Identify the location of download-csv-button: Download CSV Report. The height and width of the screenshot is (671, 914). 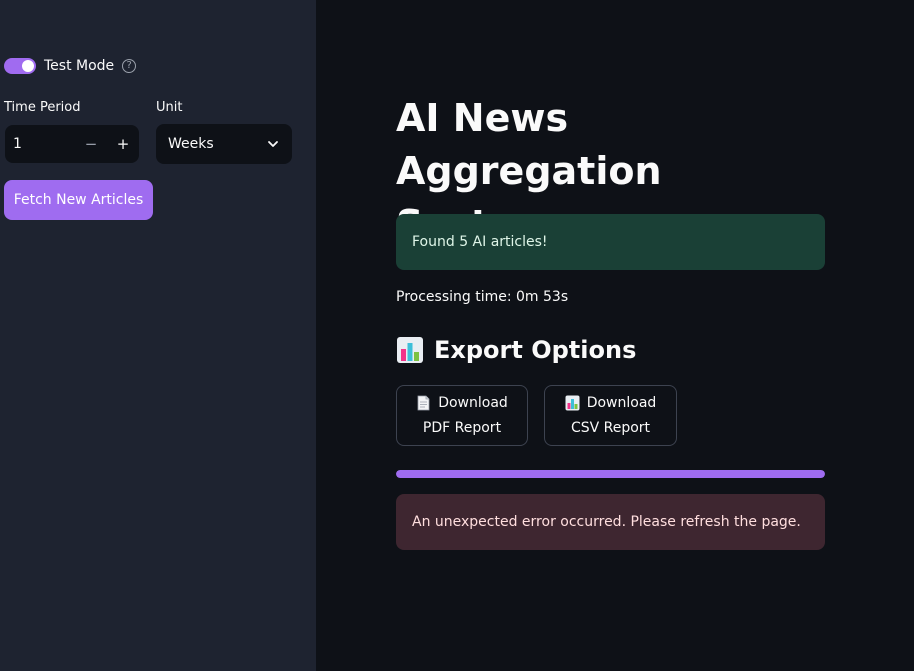
(610, 415).